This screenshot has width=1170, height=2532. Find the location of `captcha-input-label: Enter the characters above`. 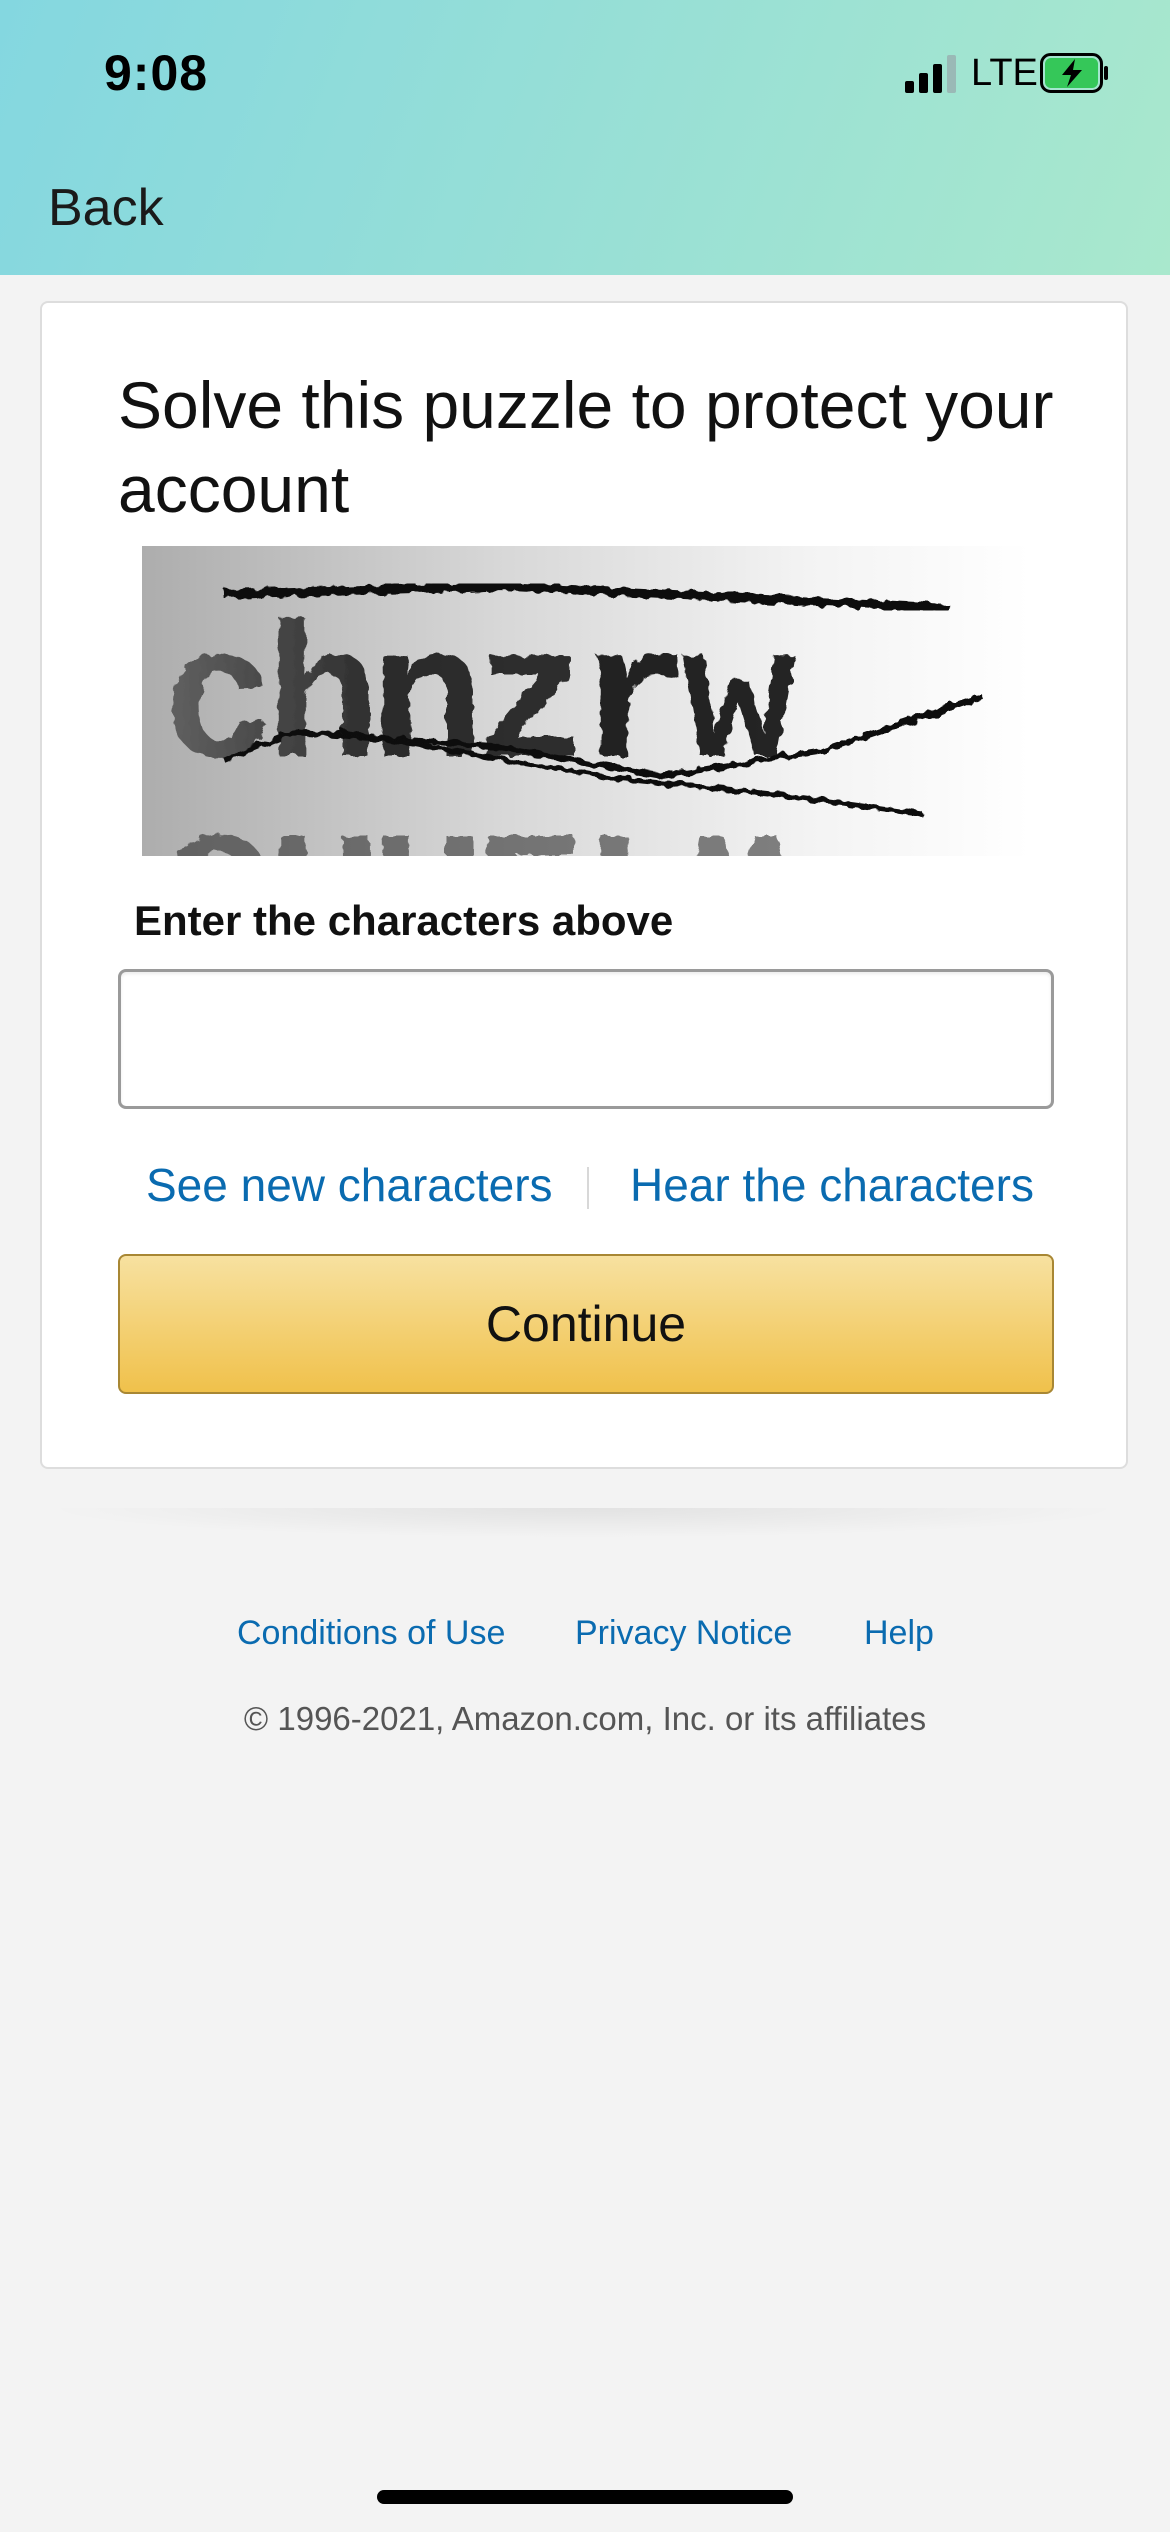

captcha-input-label: Enter the characters above is located at coordinates (404, 920).